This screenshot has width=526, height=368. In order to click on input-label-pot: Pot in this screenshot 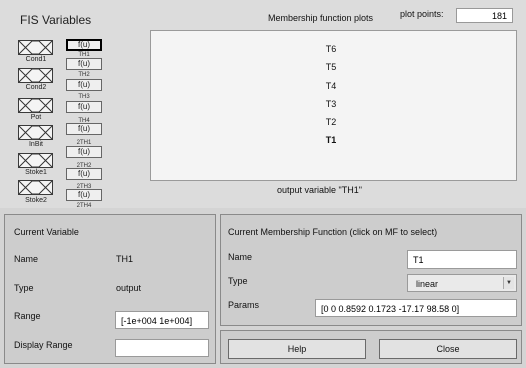, I will do `click(36, 117)`.